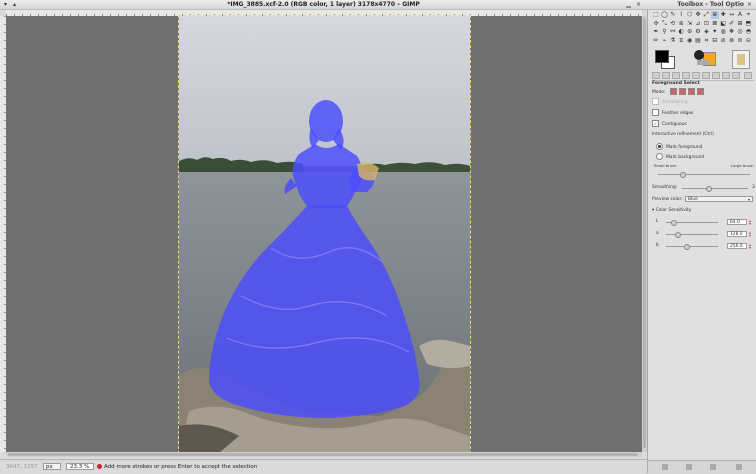  What do you see at coordinates (681, 41) in the screenshot?
I see `threshold-tool-icon: ⧖` at bounding box center [681, 41].